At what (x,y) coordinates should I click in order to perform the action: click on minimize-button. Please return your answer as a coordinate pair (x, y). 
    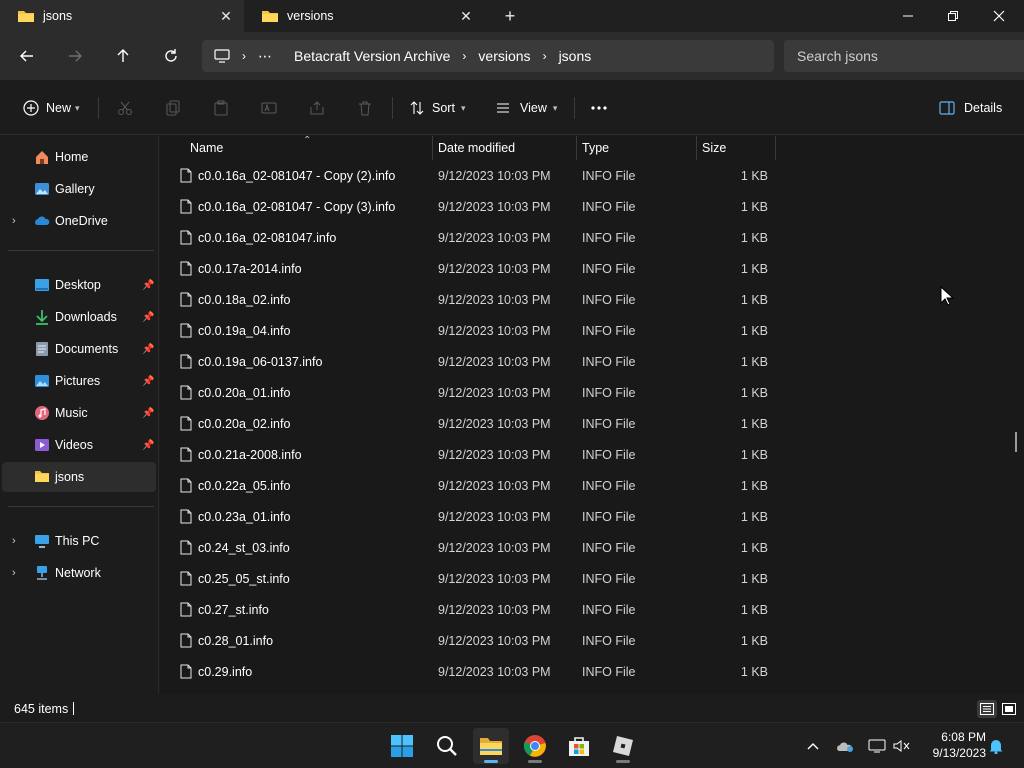
    Looking at the image, I should click on (908, 16).